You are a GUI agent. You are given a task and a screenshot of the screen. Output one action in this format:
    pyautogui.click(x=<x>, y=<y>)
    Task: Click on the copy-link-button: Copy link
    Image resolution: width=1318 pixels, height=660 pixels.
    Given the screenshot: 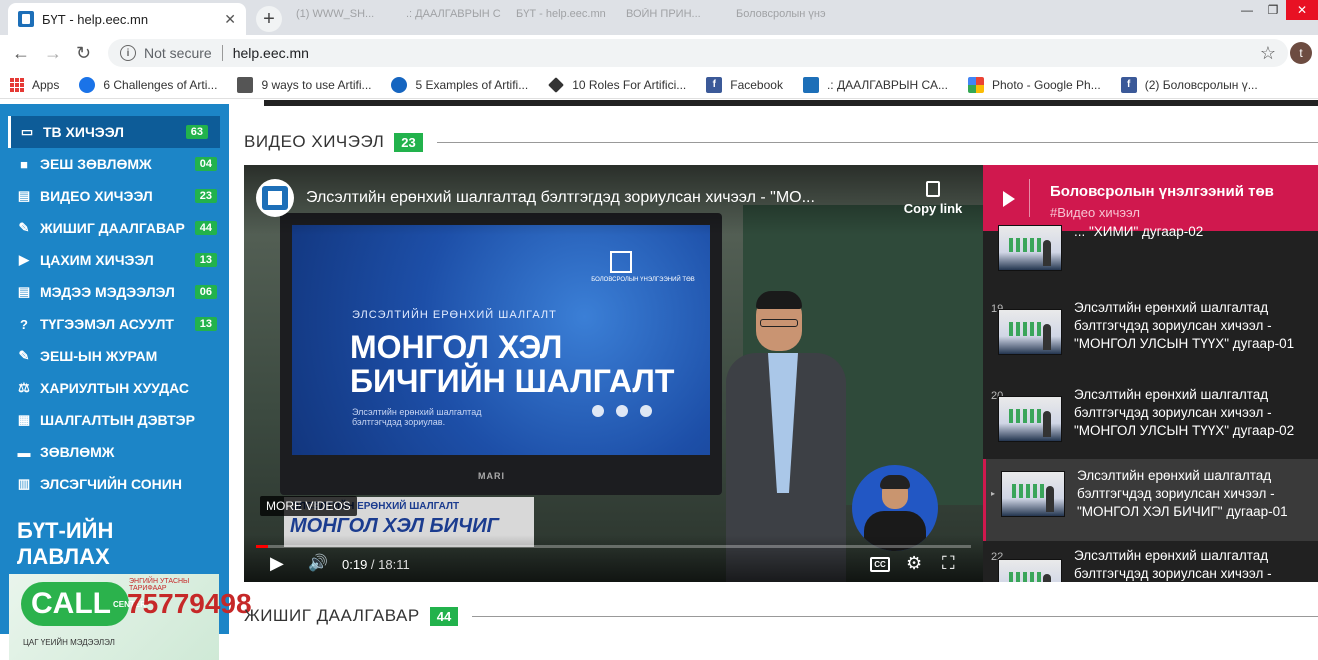 What is the action you would take?
    pyautogui.click(x=933, y=198)
    